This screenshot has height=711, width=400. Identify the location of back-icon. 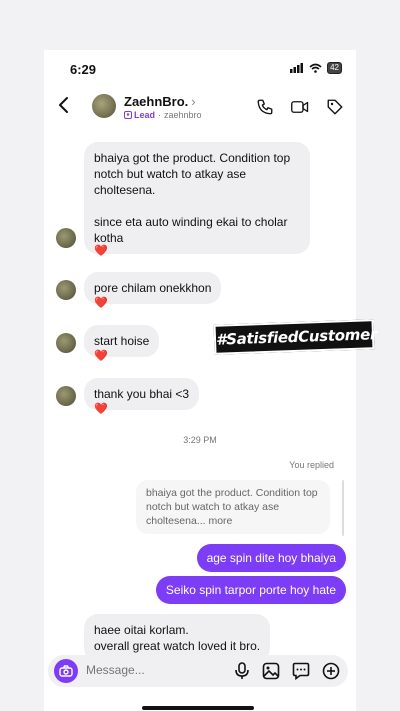
(64, 105).